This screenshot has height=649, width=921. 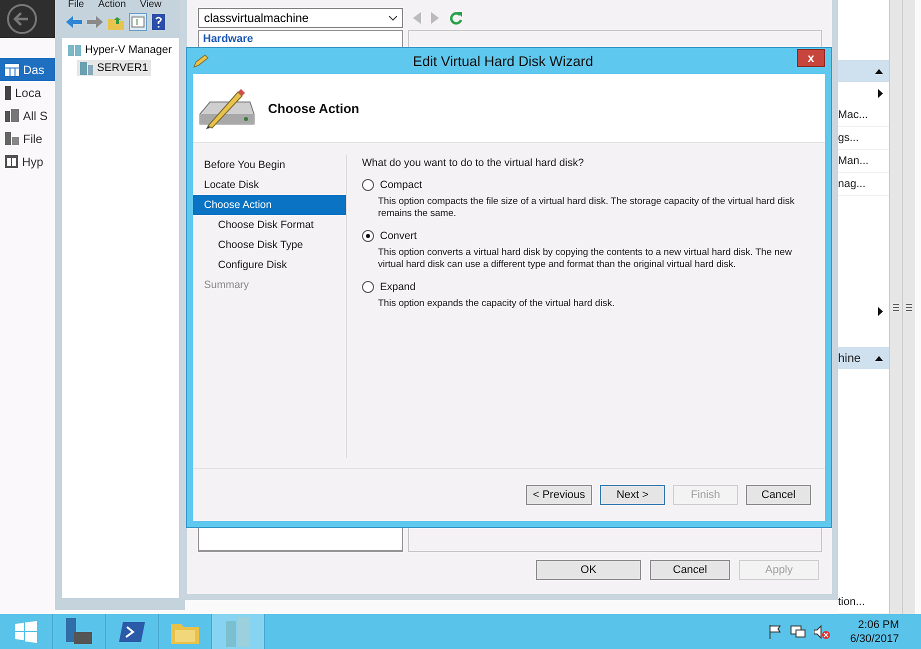 What do you see at coordinates (586, 208) in the screenshot?
I see `option-description: This option compacts the file size of a virtual hard disk. The storage capacity of the virtual hard disk remains the same.` at bounding box center [586, 208].